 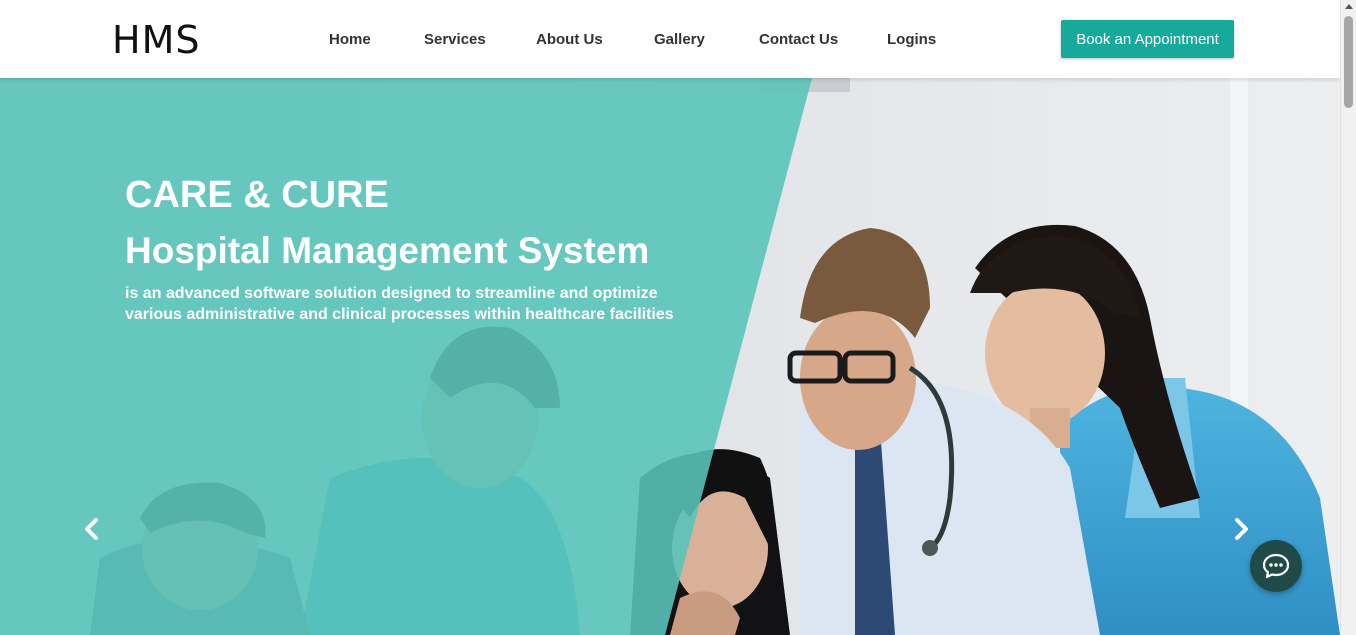 I want to click on carousel-next-button, so click(x=1241, y=529).